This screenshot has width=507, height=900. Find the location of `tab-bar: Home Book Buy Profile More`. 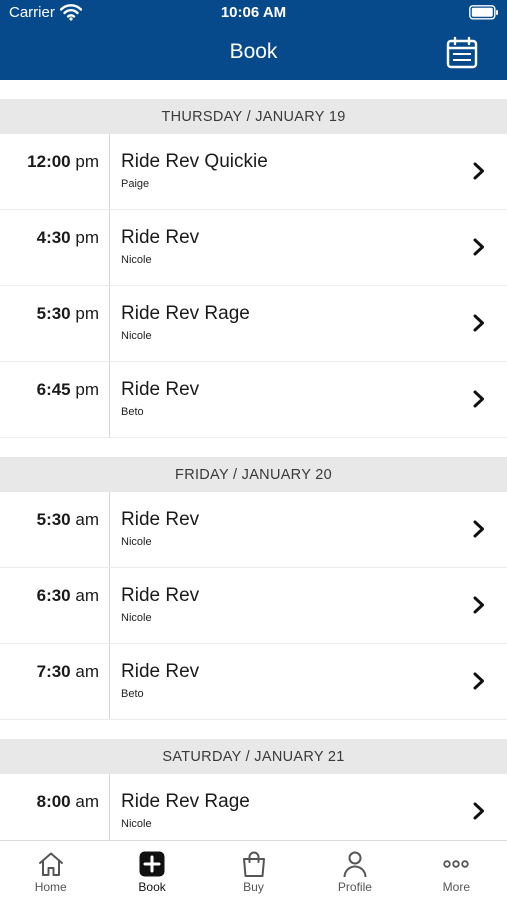

tab-bar: Home Book Buy Profile More is located at coordinates (253, 870).